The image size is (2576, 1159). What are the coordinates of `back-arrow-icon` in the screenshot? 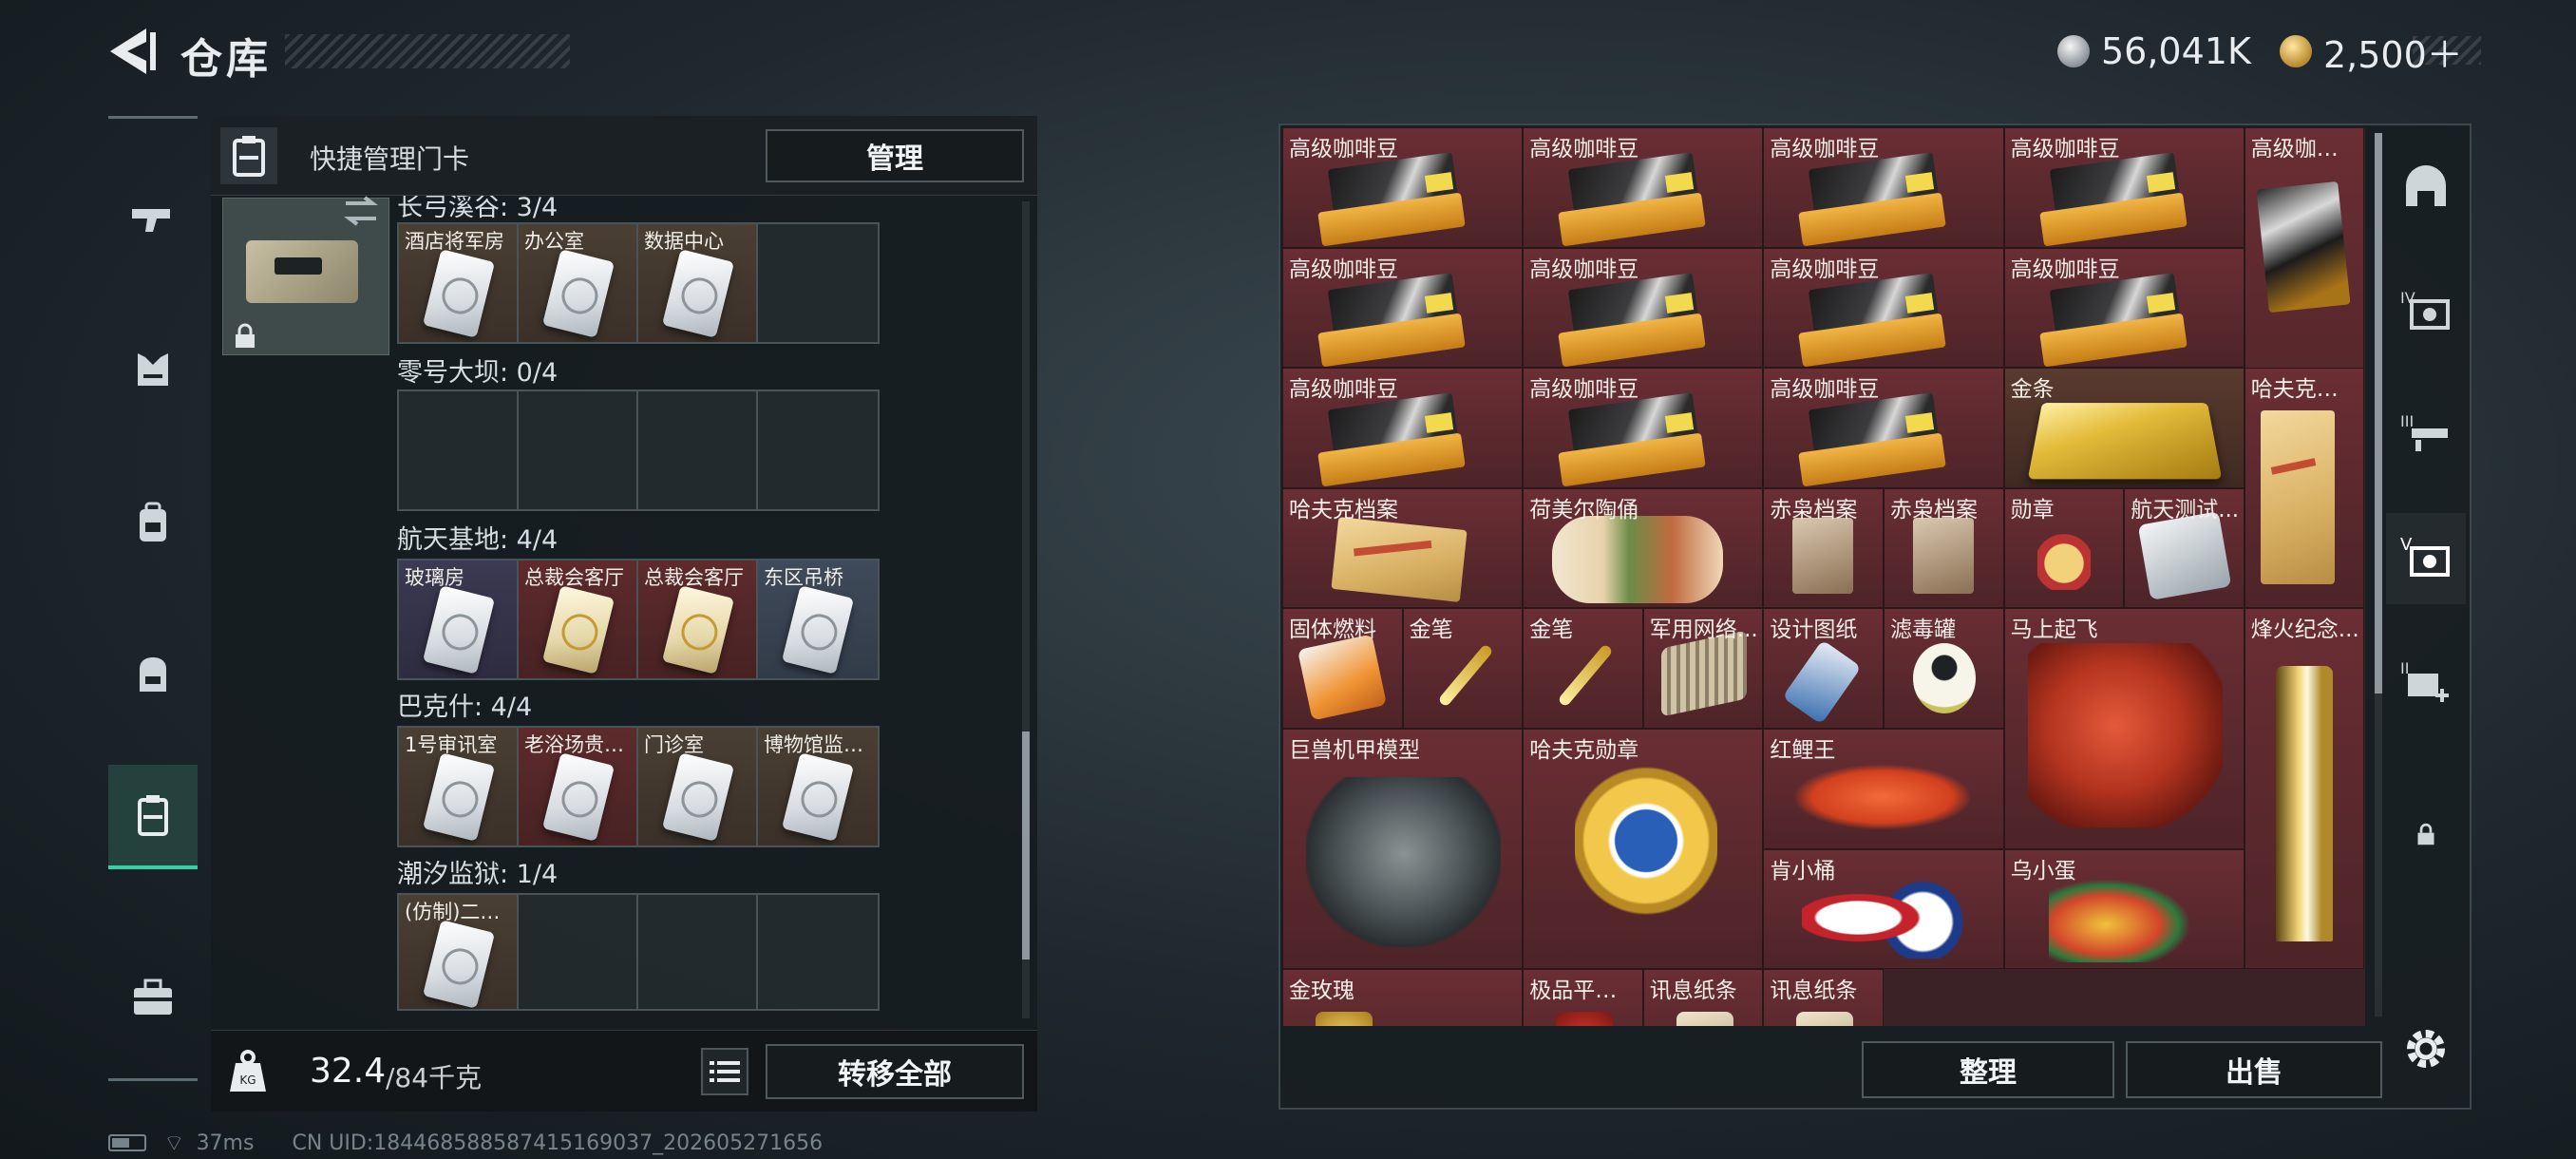 It's located at (131, 51).